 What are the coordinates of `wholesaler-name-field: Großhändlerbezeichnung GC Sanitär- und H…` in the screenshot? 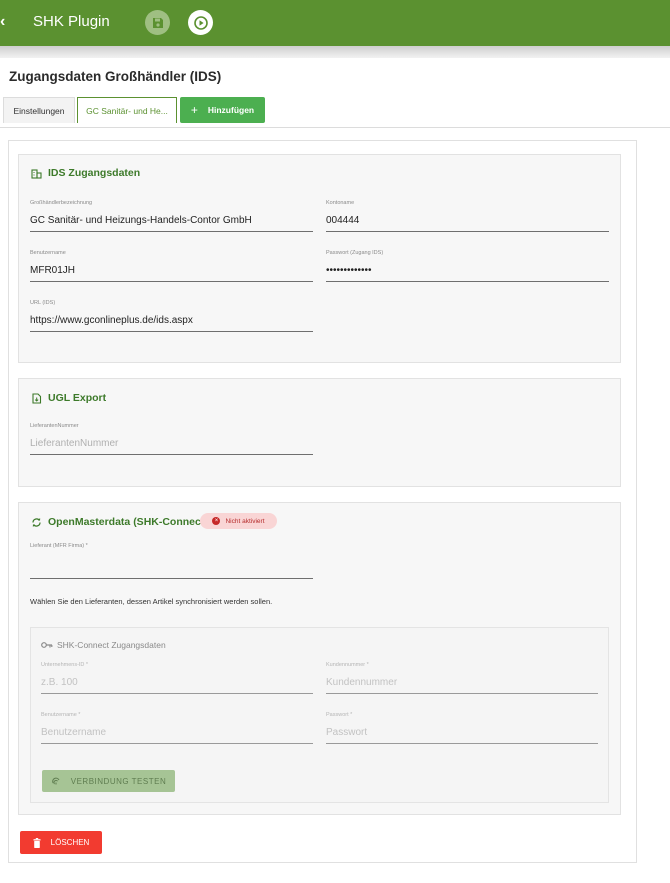 It's located at (171, 215).